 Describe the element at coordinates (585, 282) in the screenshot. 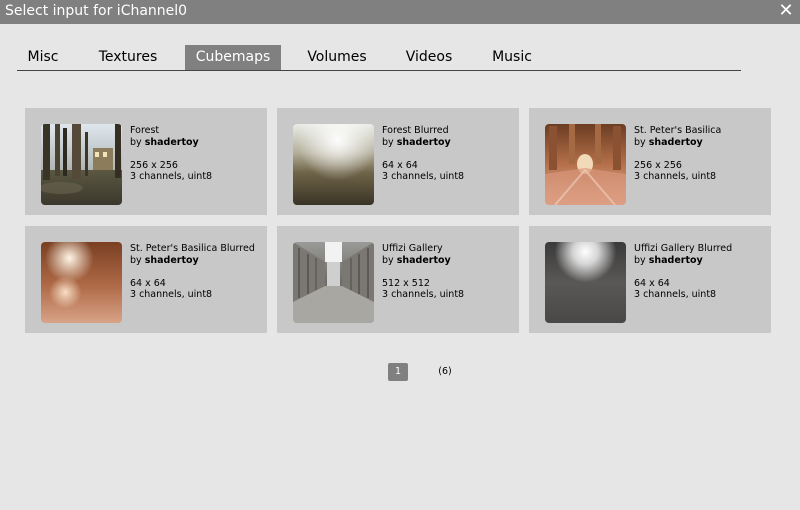

I see `uffizi-blurred-thumbnail` at that location.